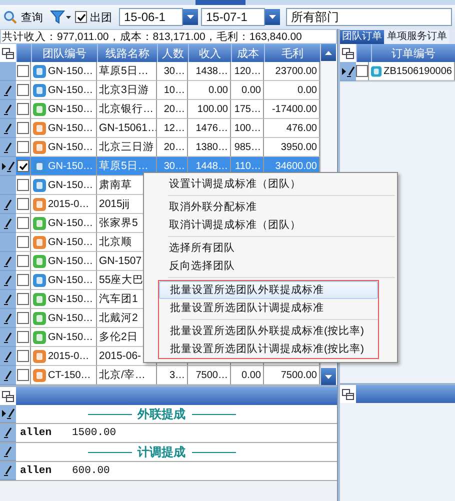 This screenshot has height=501, width=455. I want to click on table-cell: 55座大巴, so click(121, 280).